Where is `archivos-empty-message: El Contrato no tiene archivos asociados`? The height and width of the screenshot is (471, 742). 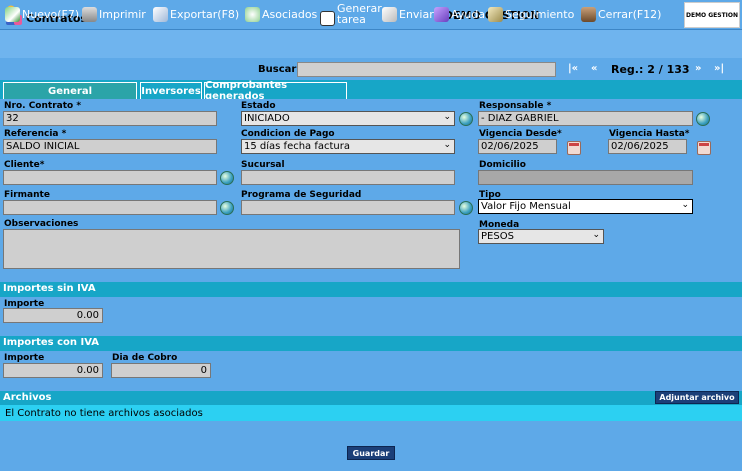
archivos-empty-message: El Contrato no tiene archivos asociados is located at coordinates (104, 413).